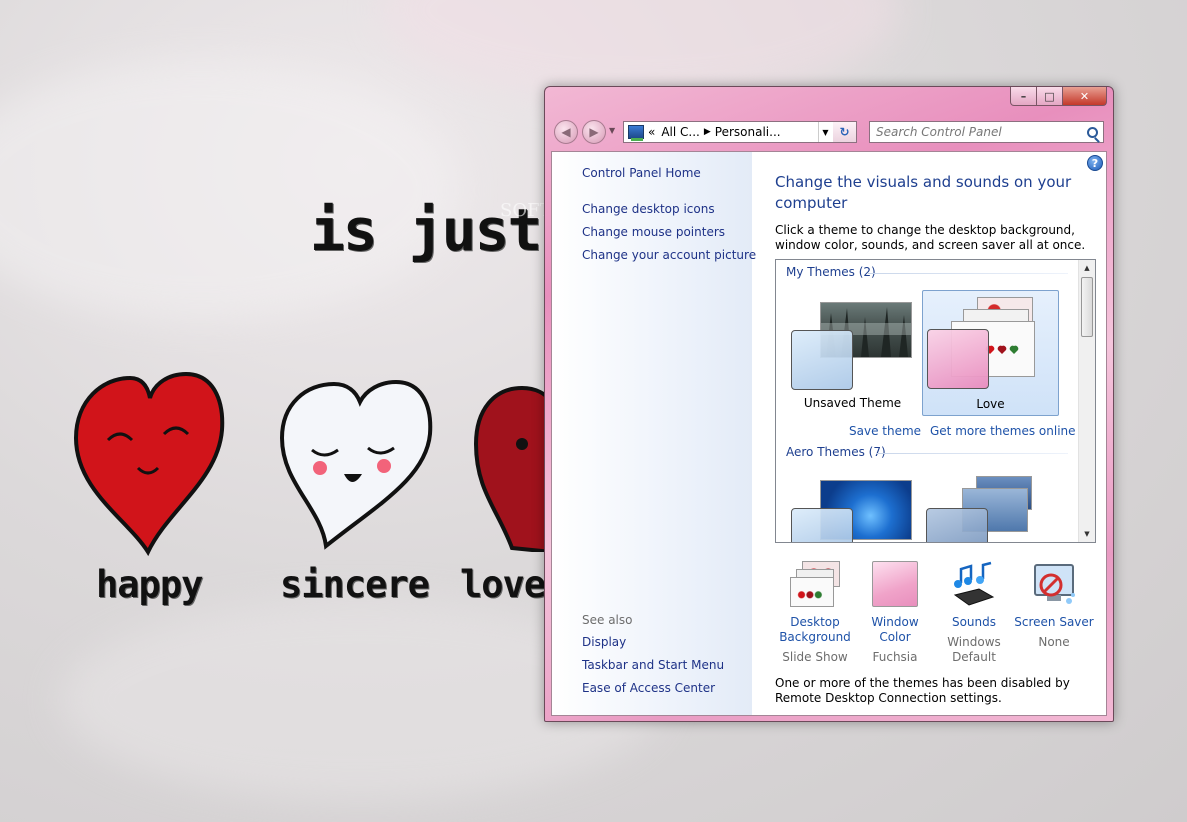  What do you see at coordinates (512, 468) in the screenshot?
I see `lover-heart-icon` at bounding box center [512, 468].